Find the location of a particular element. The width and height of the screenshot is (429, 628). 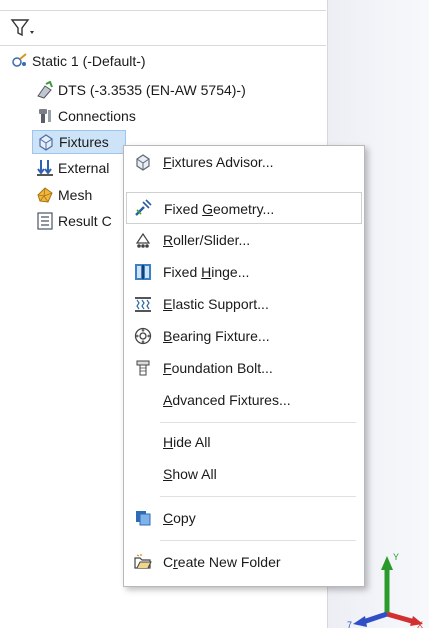

tree-item-label: External is located at coordinates (84, 168).